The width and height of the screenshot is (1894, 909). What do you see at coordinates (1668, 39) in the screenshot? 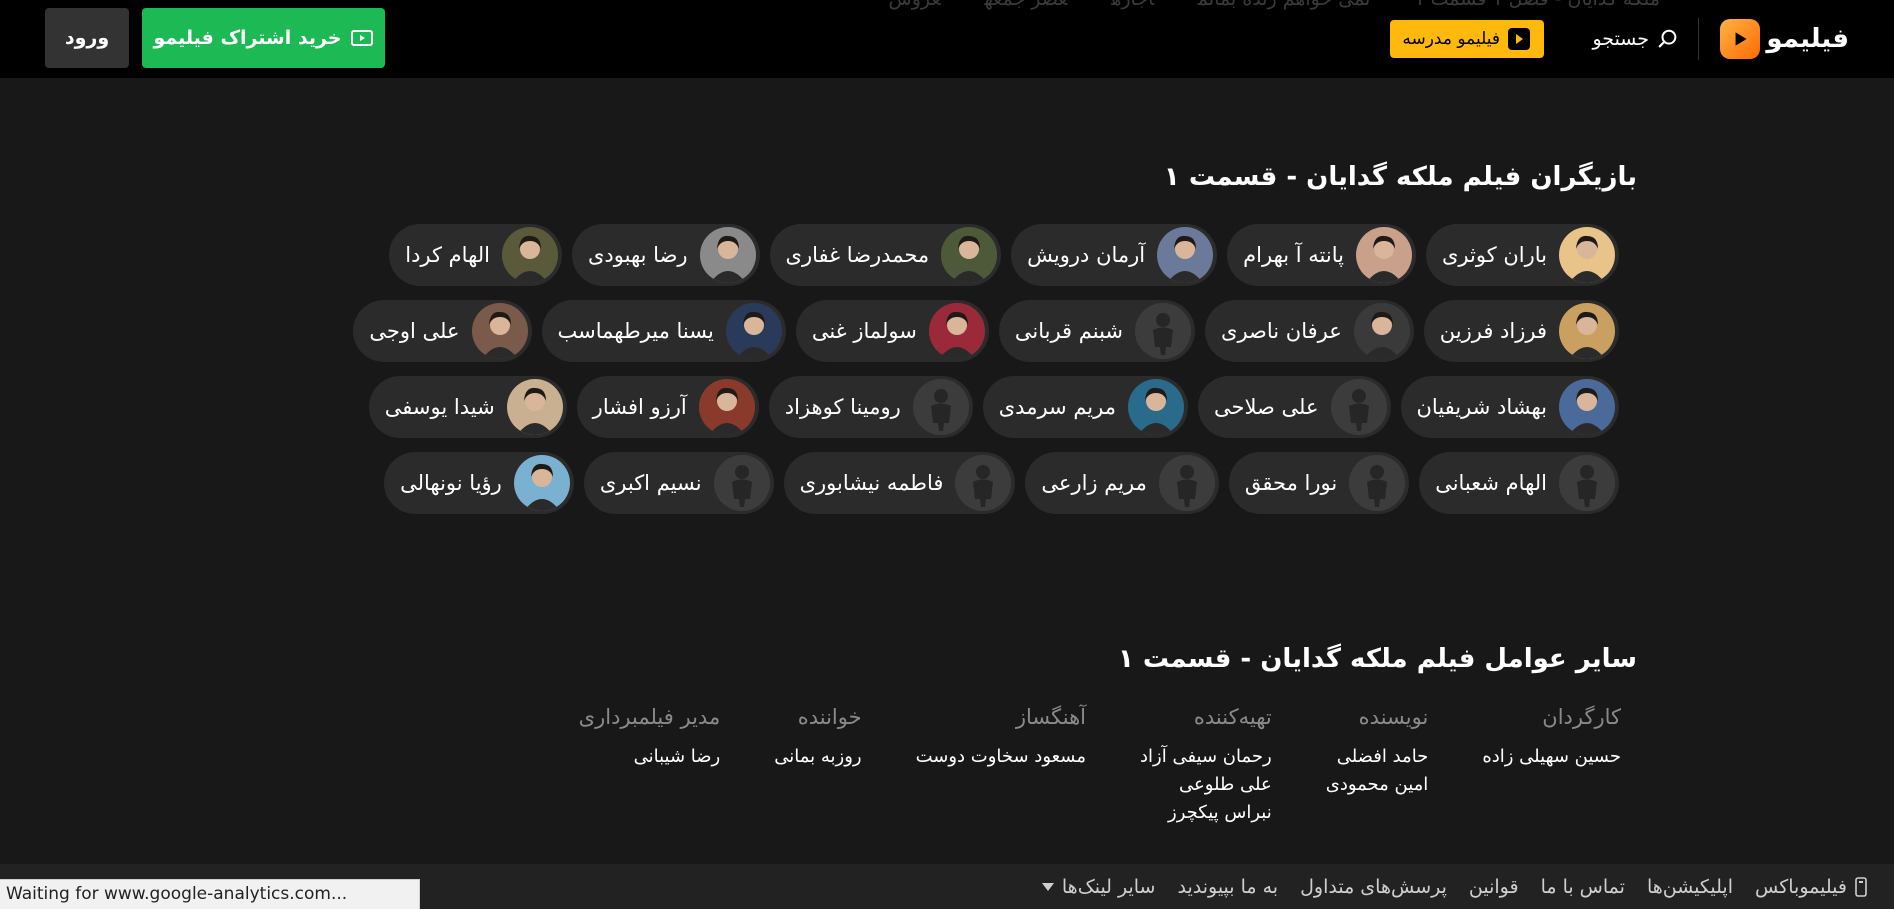
I see `search-icon` at bounding box center [1668, 39].